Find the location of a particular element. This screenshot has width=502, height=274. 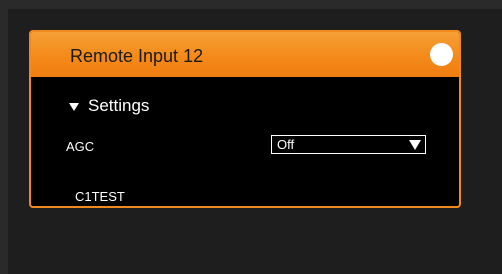

panel-header: Remote Input 12 is located at coordinates (245, 55).